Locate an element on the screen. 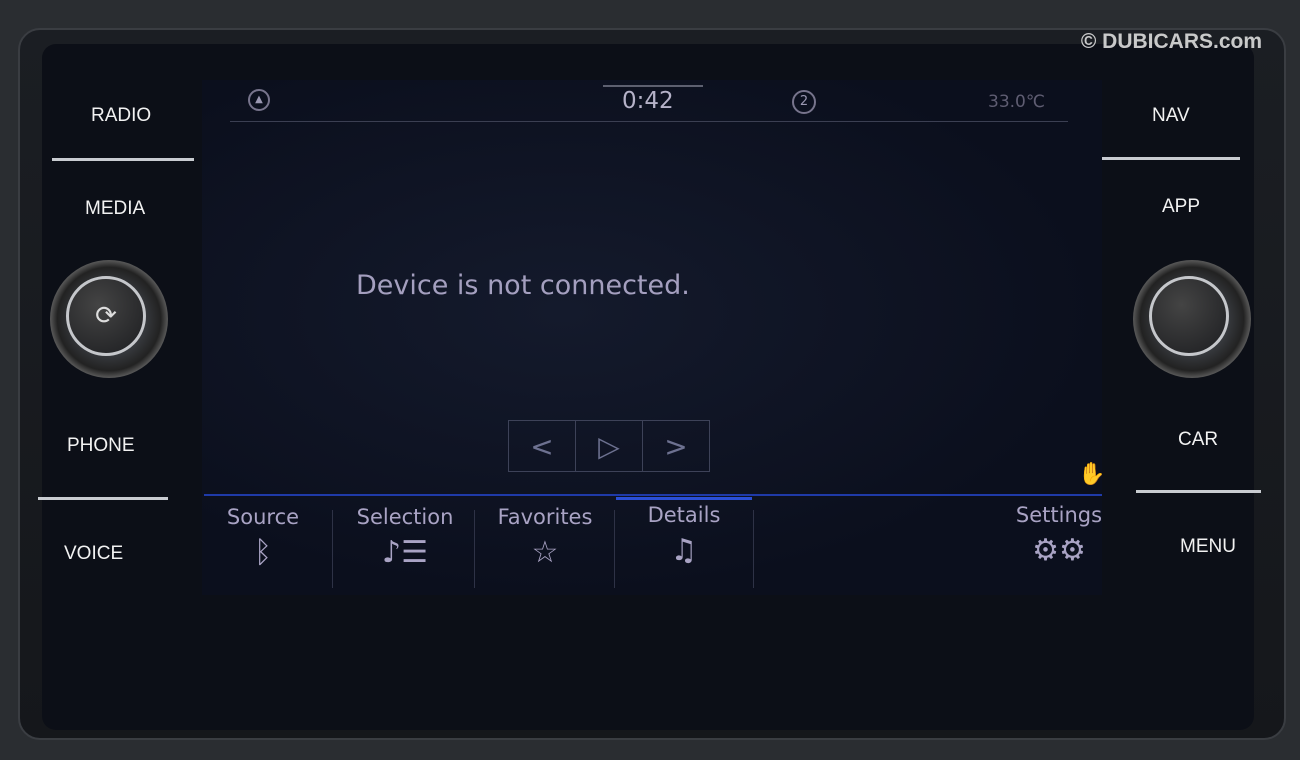 The height and width of the screenshot is (760, 1300). temperature: 33.0℃ is located at coordinates (1016, 102).